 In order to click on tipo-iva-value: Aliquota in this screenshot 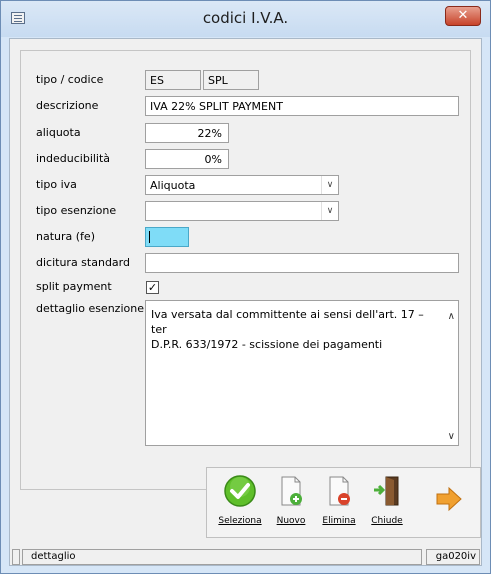, I will do `click(173, 185)`.